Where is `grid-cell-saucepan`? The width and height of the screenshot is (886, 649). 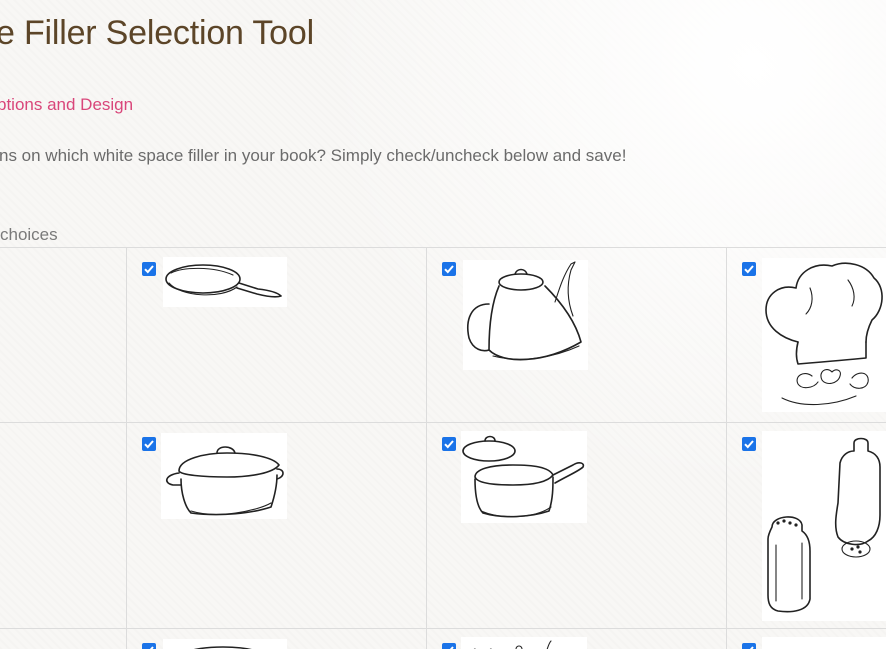
grid-cell-saucepan is located at coordinates (577, 526).